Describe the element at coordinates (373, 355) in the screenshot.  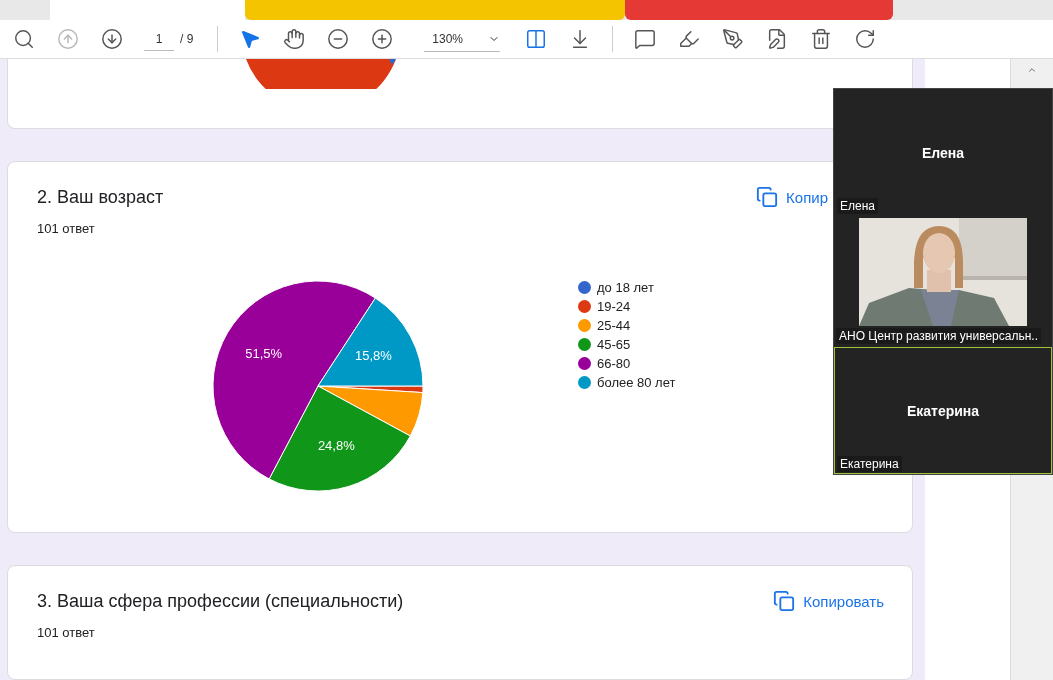
I see `slice-label: 15,8%` at that location.